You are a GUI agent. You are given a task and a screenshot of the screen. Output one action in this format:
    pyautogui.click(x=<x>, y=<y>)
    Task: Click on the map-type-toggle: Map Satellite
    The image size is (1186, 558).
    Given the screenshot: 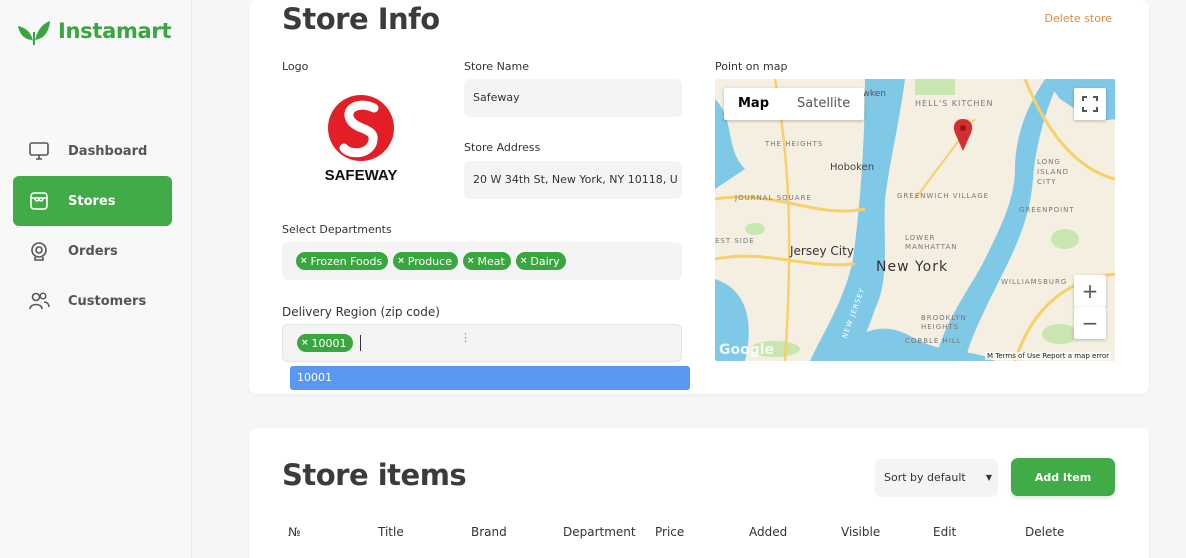 What is the action you would take?
    pyautogui.click(x=794, y=104)
    